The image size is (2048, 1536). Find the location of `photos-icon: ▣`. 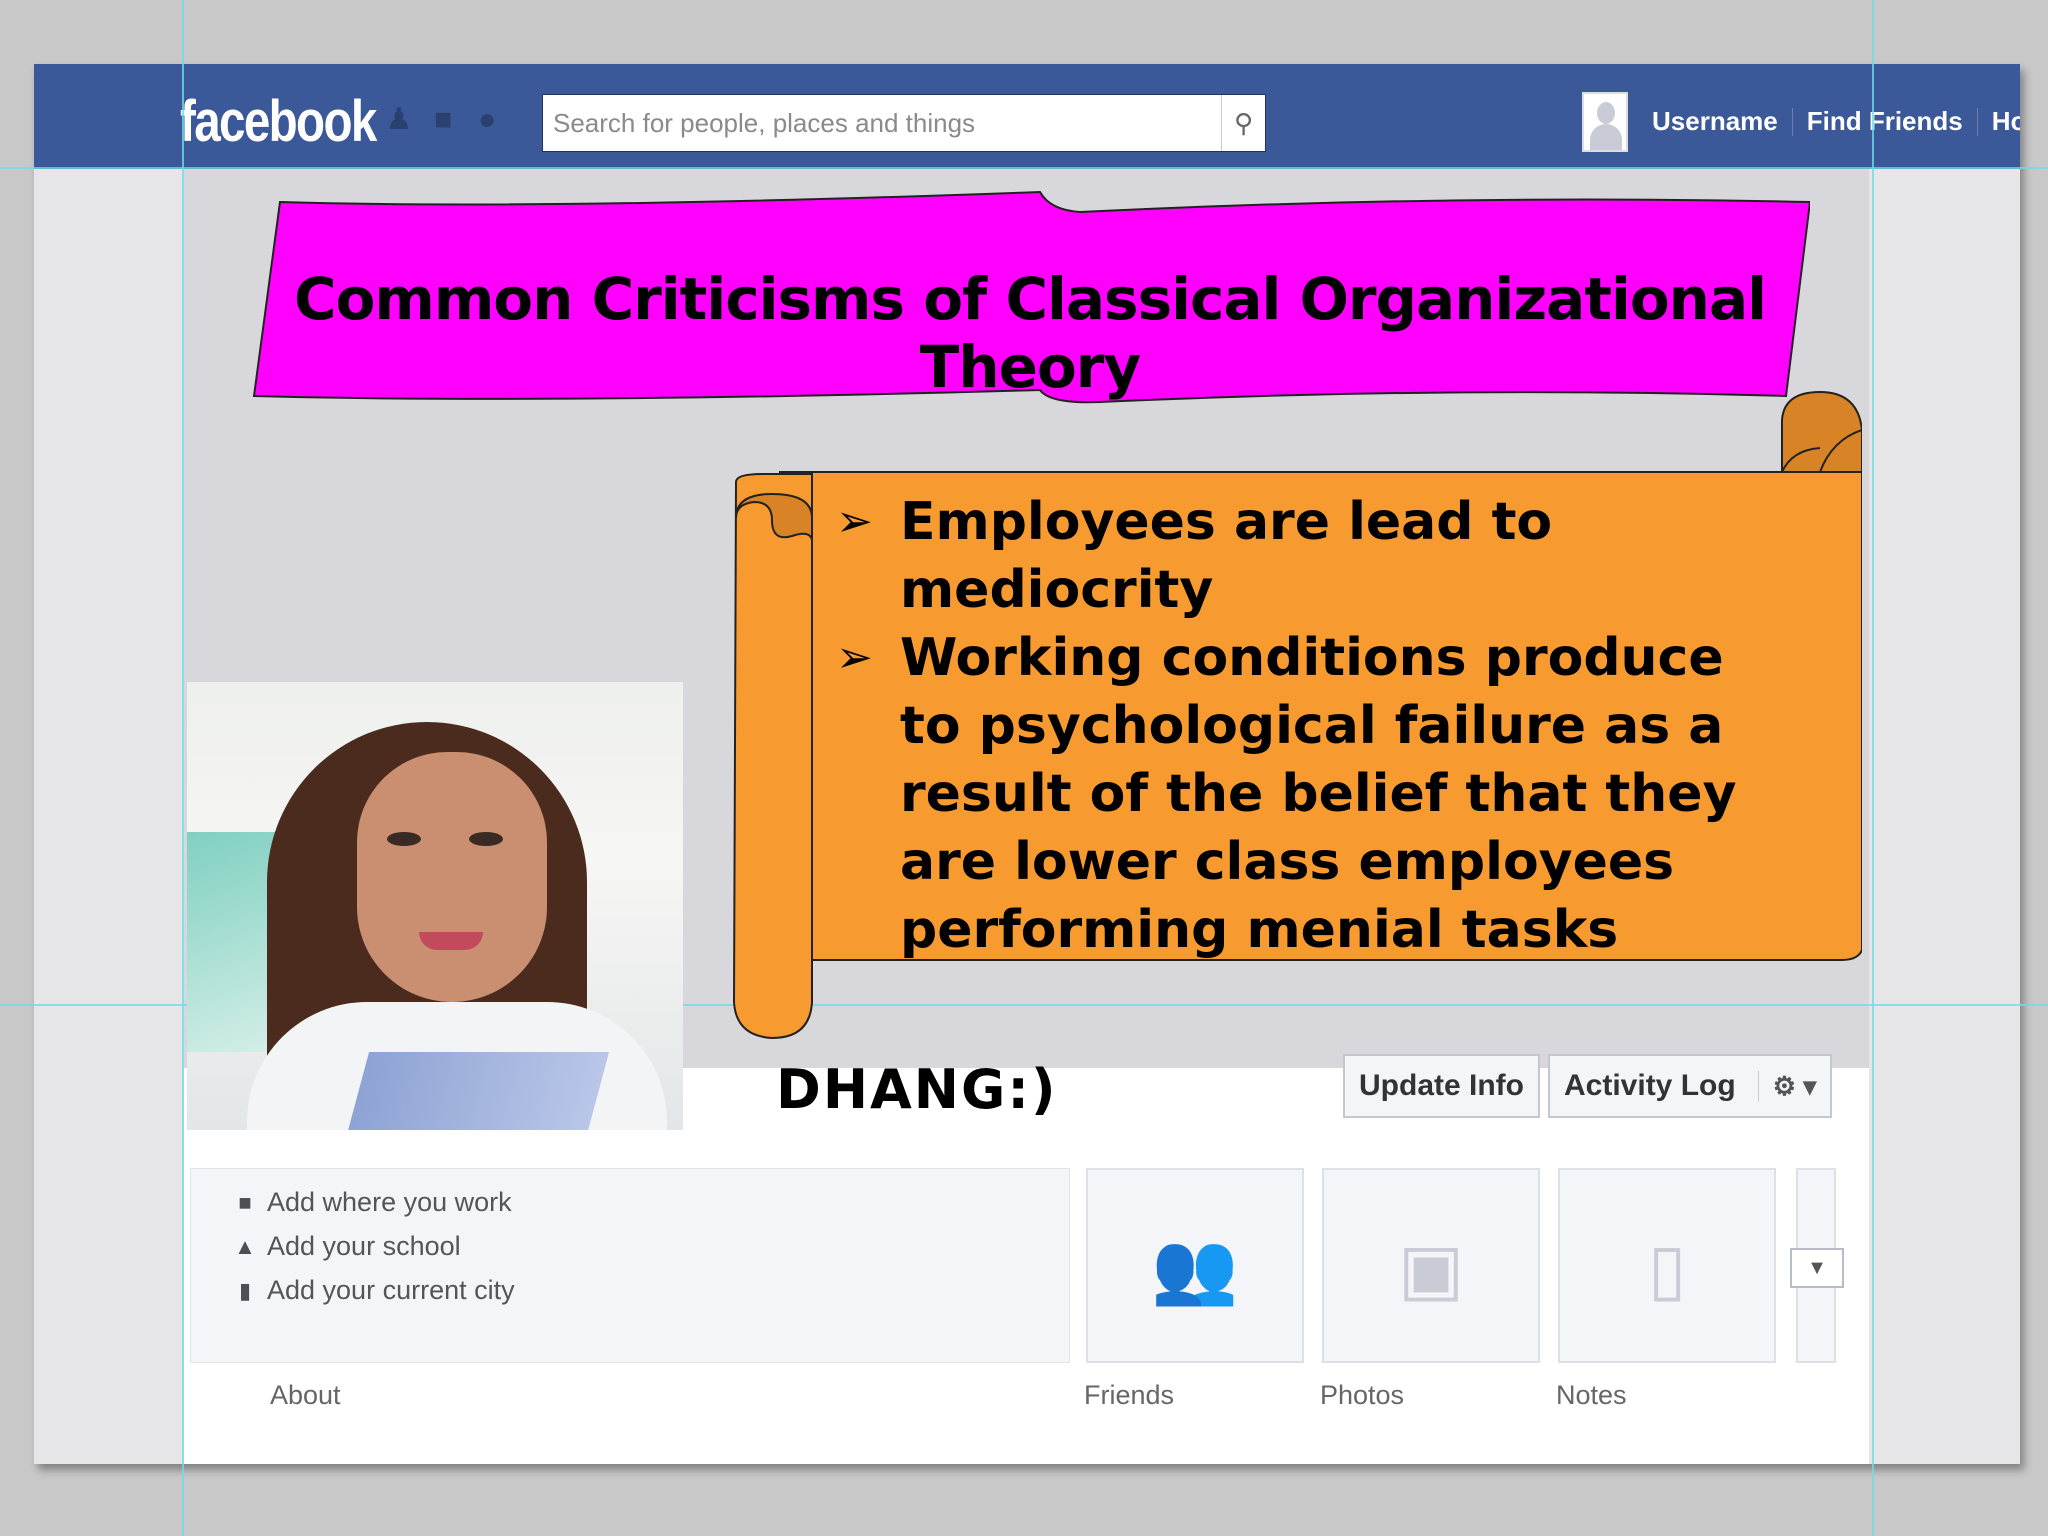

photos-icon: ▣ is located at coordinates (1431, 1269).